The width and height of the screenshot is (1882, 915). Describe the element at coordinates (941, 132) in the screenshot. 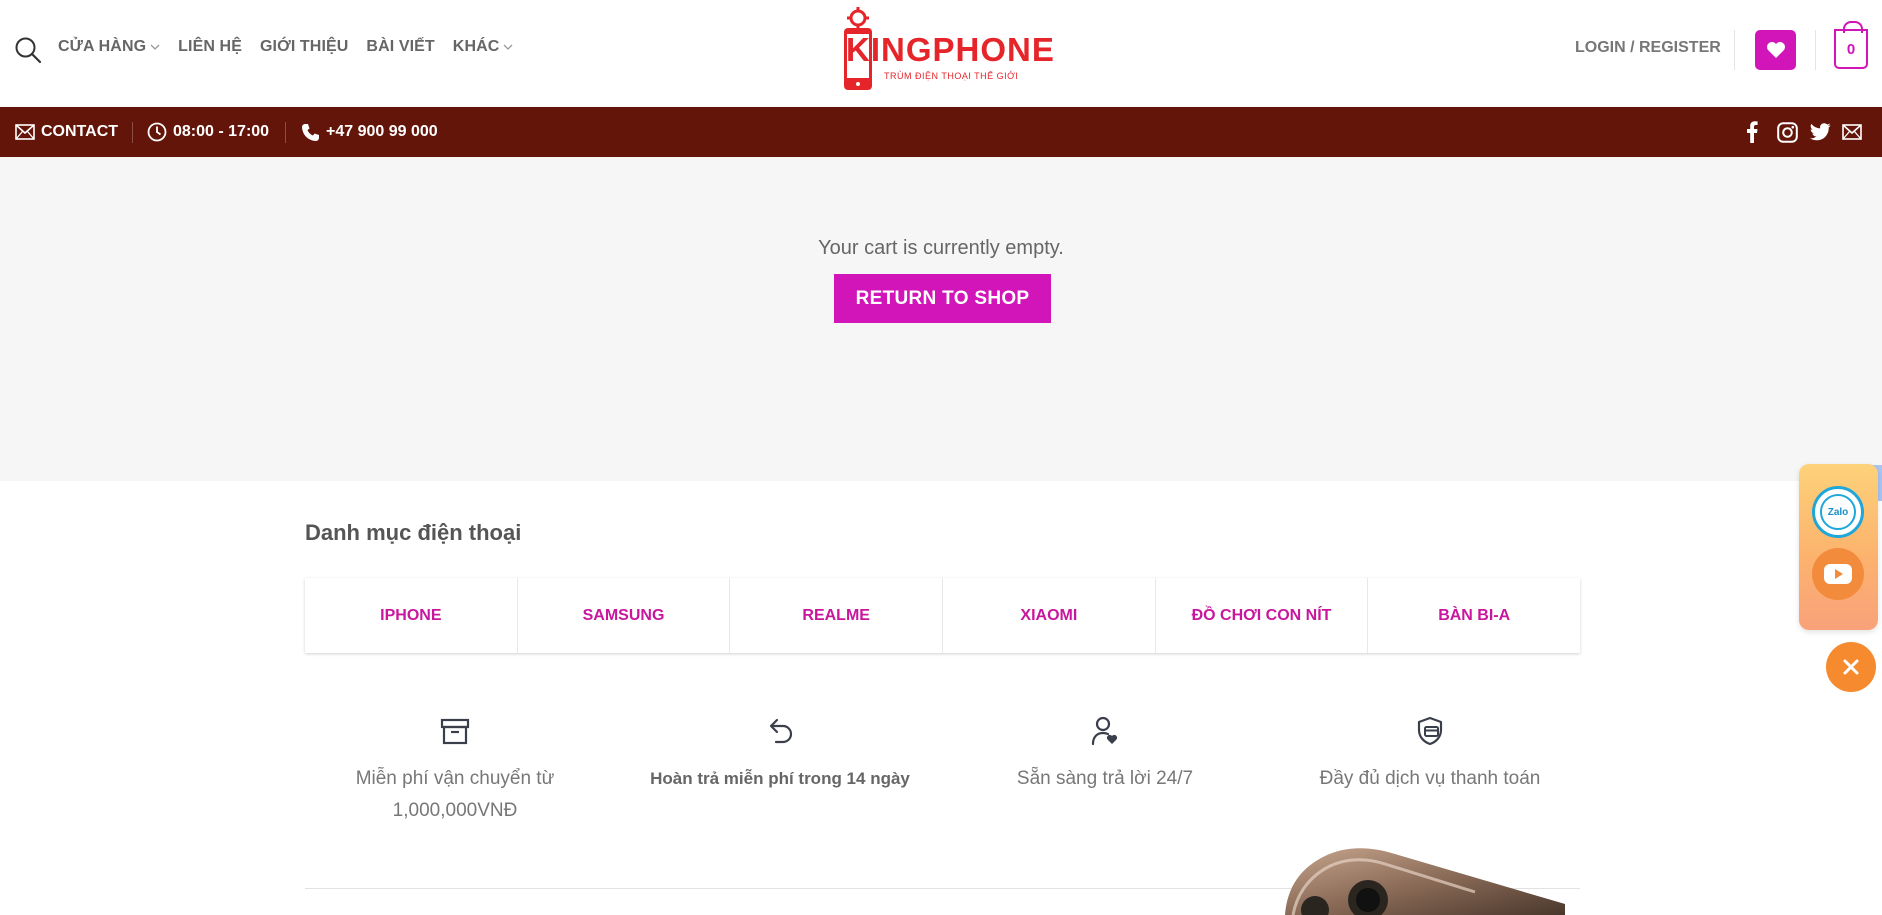

I see `top-bar: CONTACT 08:00 - 17:00 +47 900 99 000` at that location.